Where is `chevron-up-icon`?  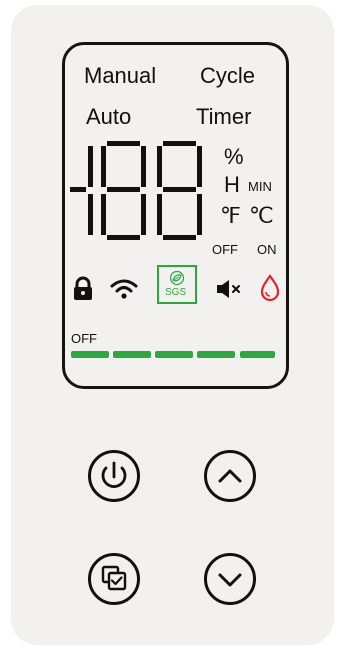 chevron-up-icon is located at coordinates (230, 476).